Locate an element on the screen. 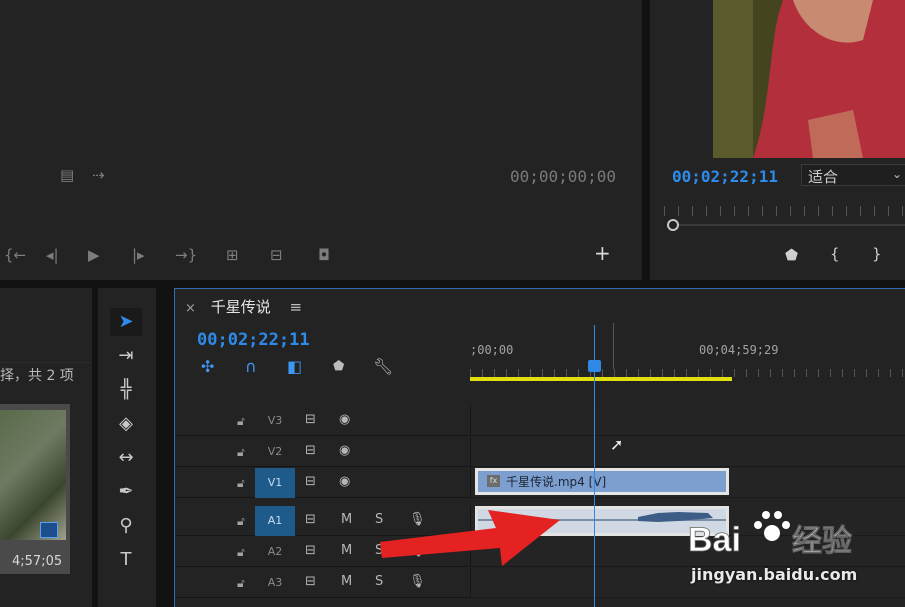 The width and height of the screenshot is (905, 607). pen-tool-icon: ✒ is located at coordinates (126, 492).